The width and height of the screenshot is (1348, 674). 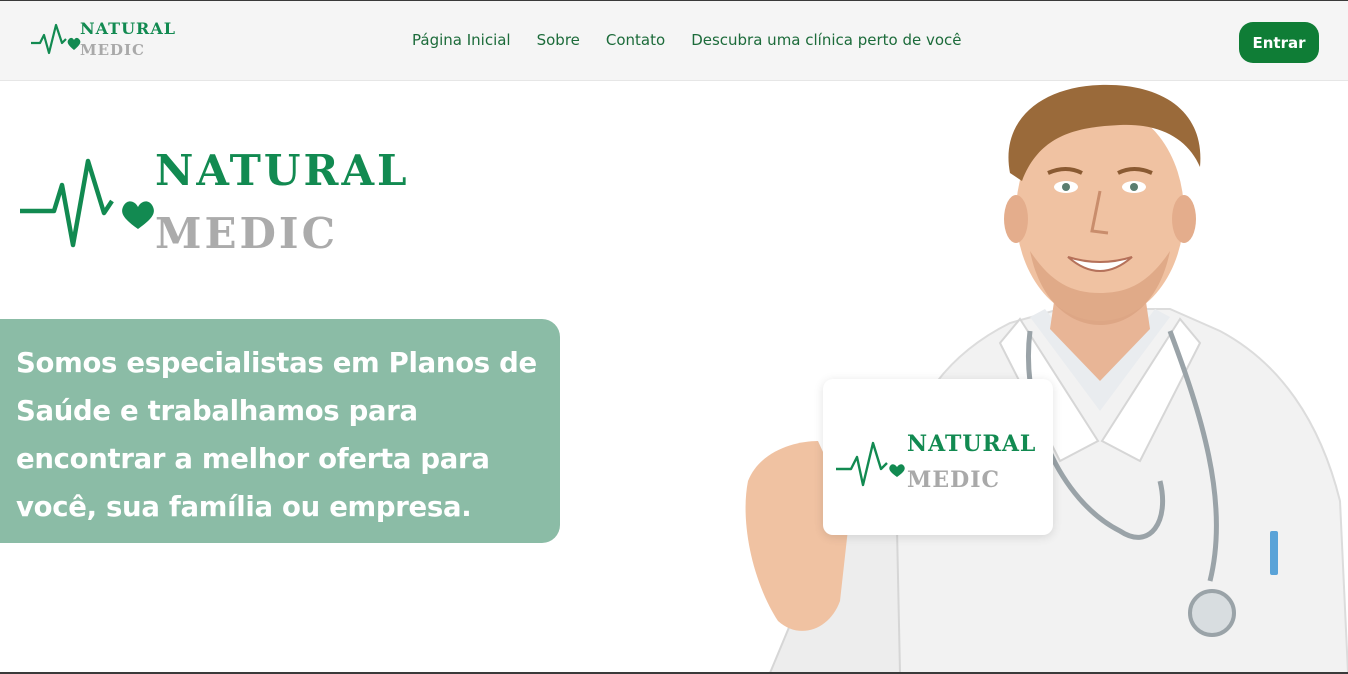 I want to click on hero-logo-word-medic: MEDIC, so click(x=246, y=233).